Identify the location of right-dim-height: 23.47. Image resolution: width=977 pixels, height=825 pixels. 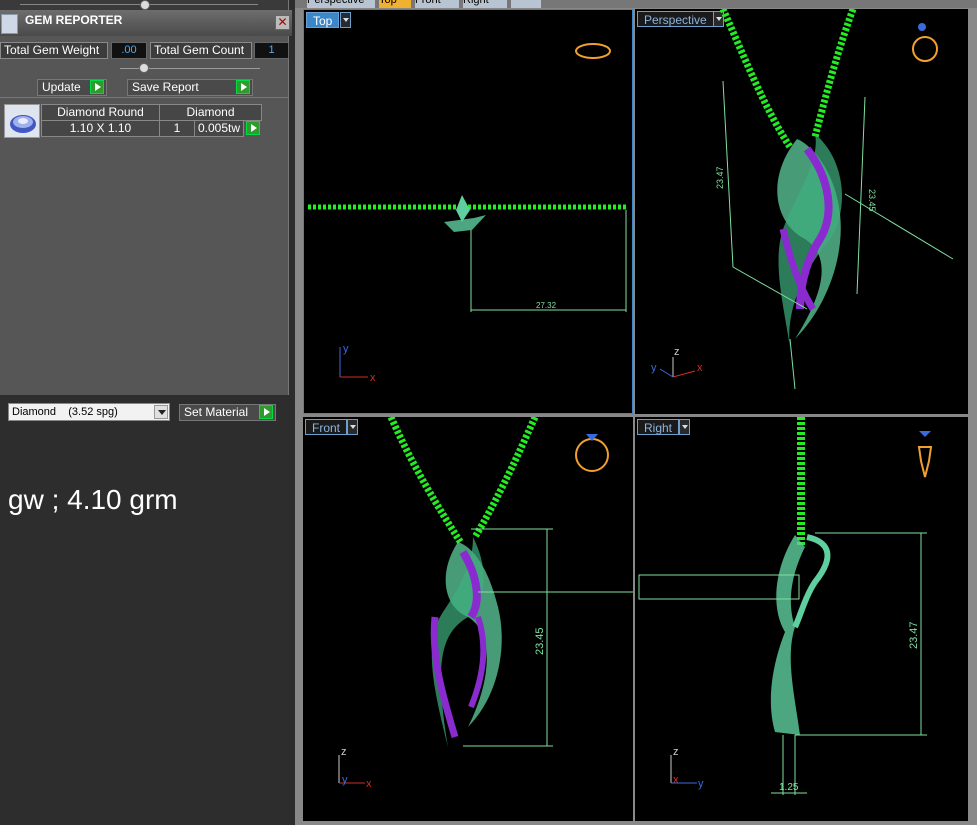
(914, 635).